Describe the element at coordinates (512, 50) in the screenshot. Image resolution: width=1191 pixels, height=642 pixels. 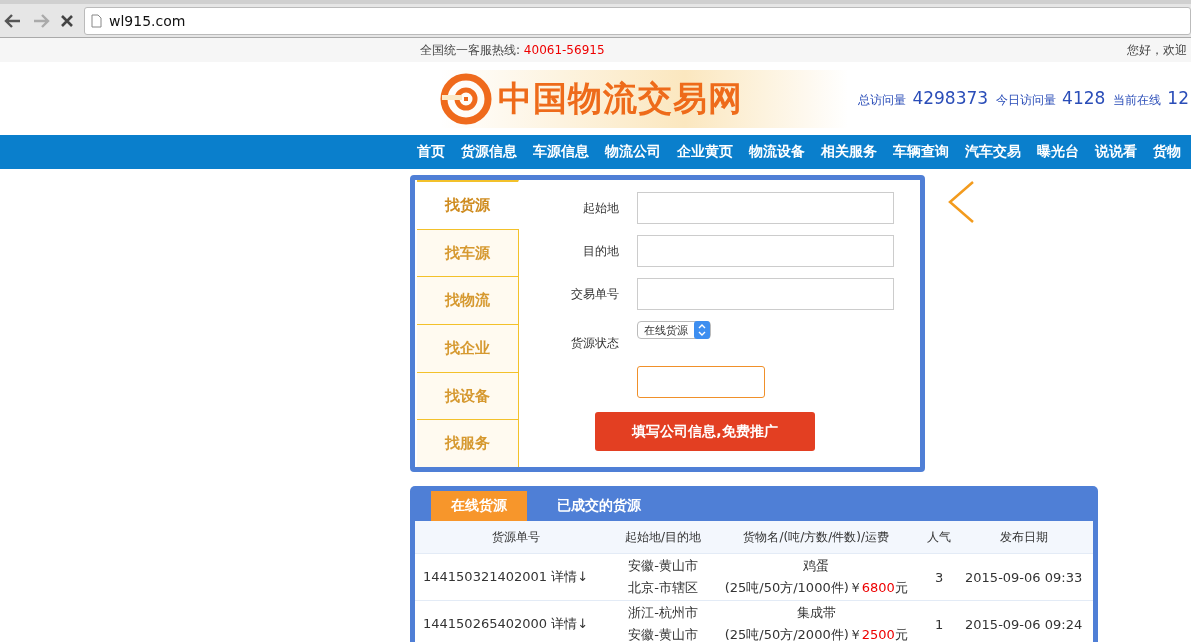
I see `hotline-text: 全国统一客服热线: 40061-56915` at that location.